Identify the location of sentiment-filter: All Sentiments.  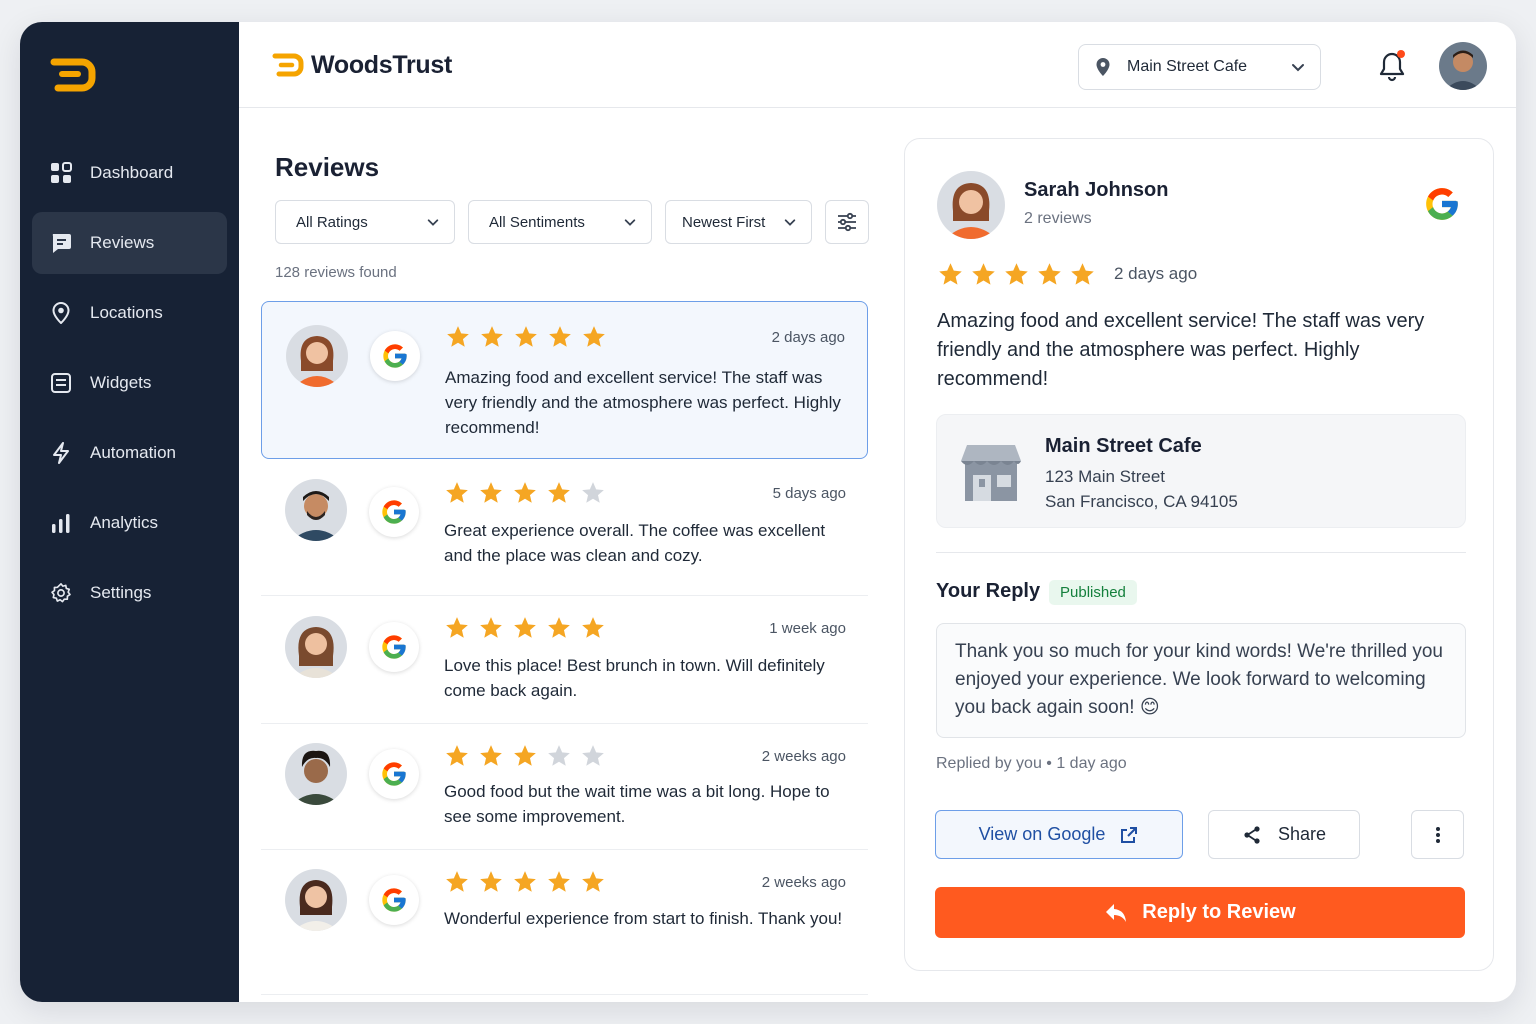
(560, 222).